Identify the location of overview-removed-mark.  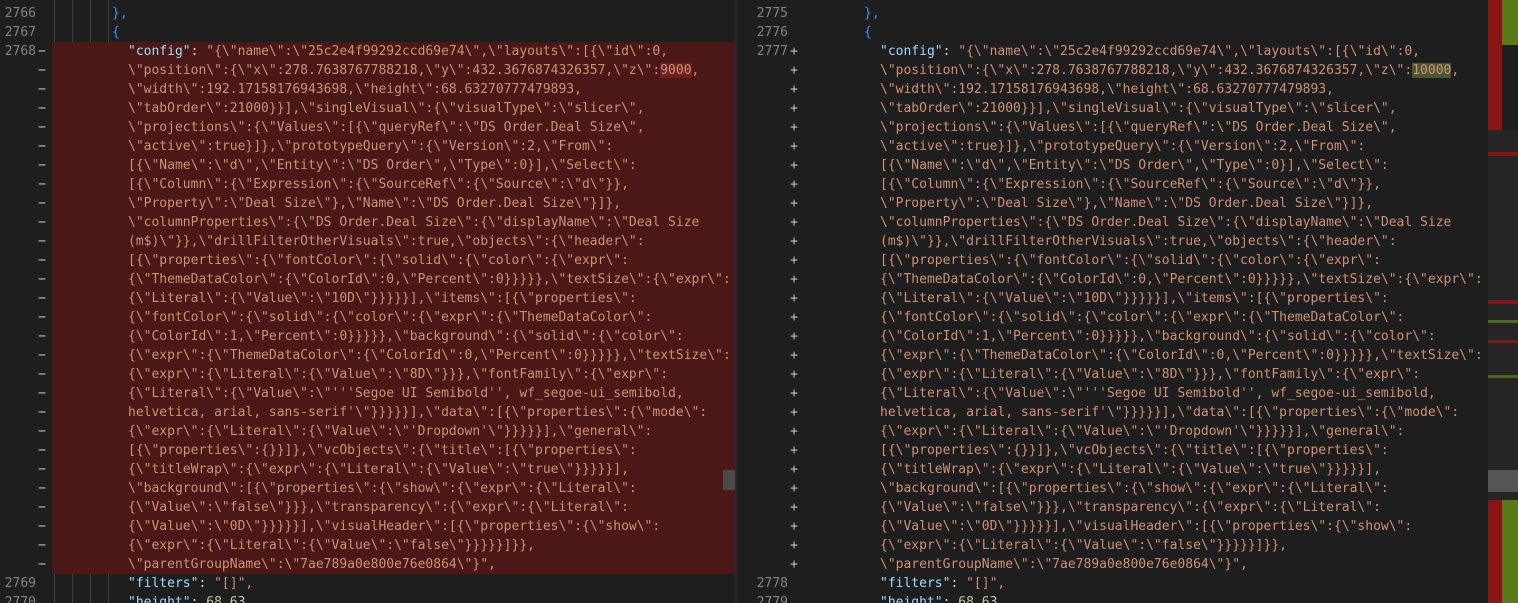
(1495, 551).